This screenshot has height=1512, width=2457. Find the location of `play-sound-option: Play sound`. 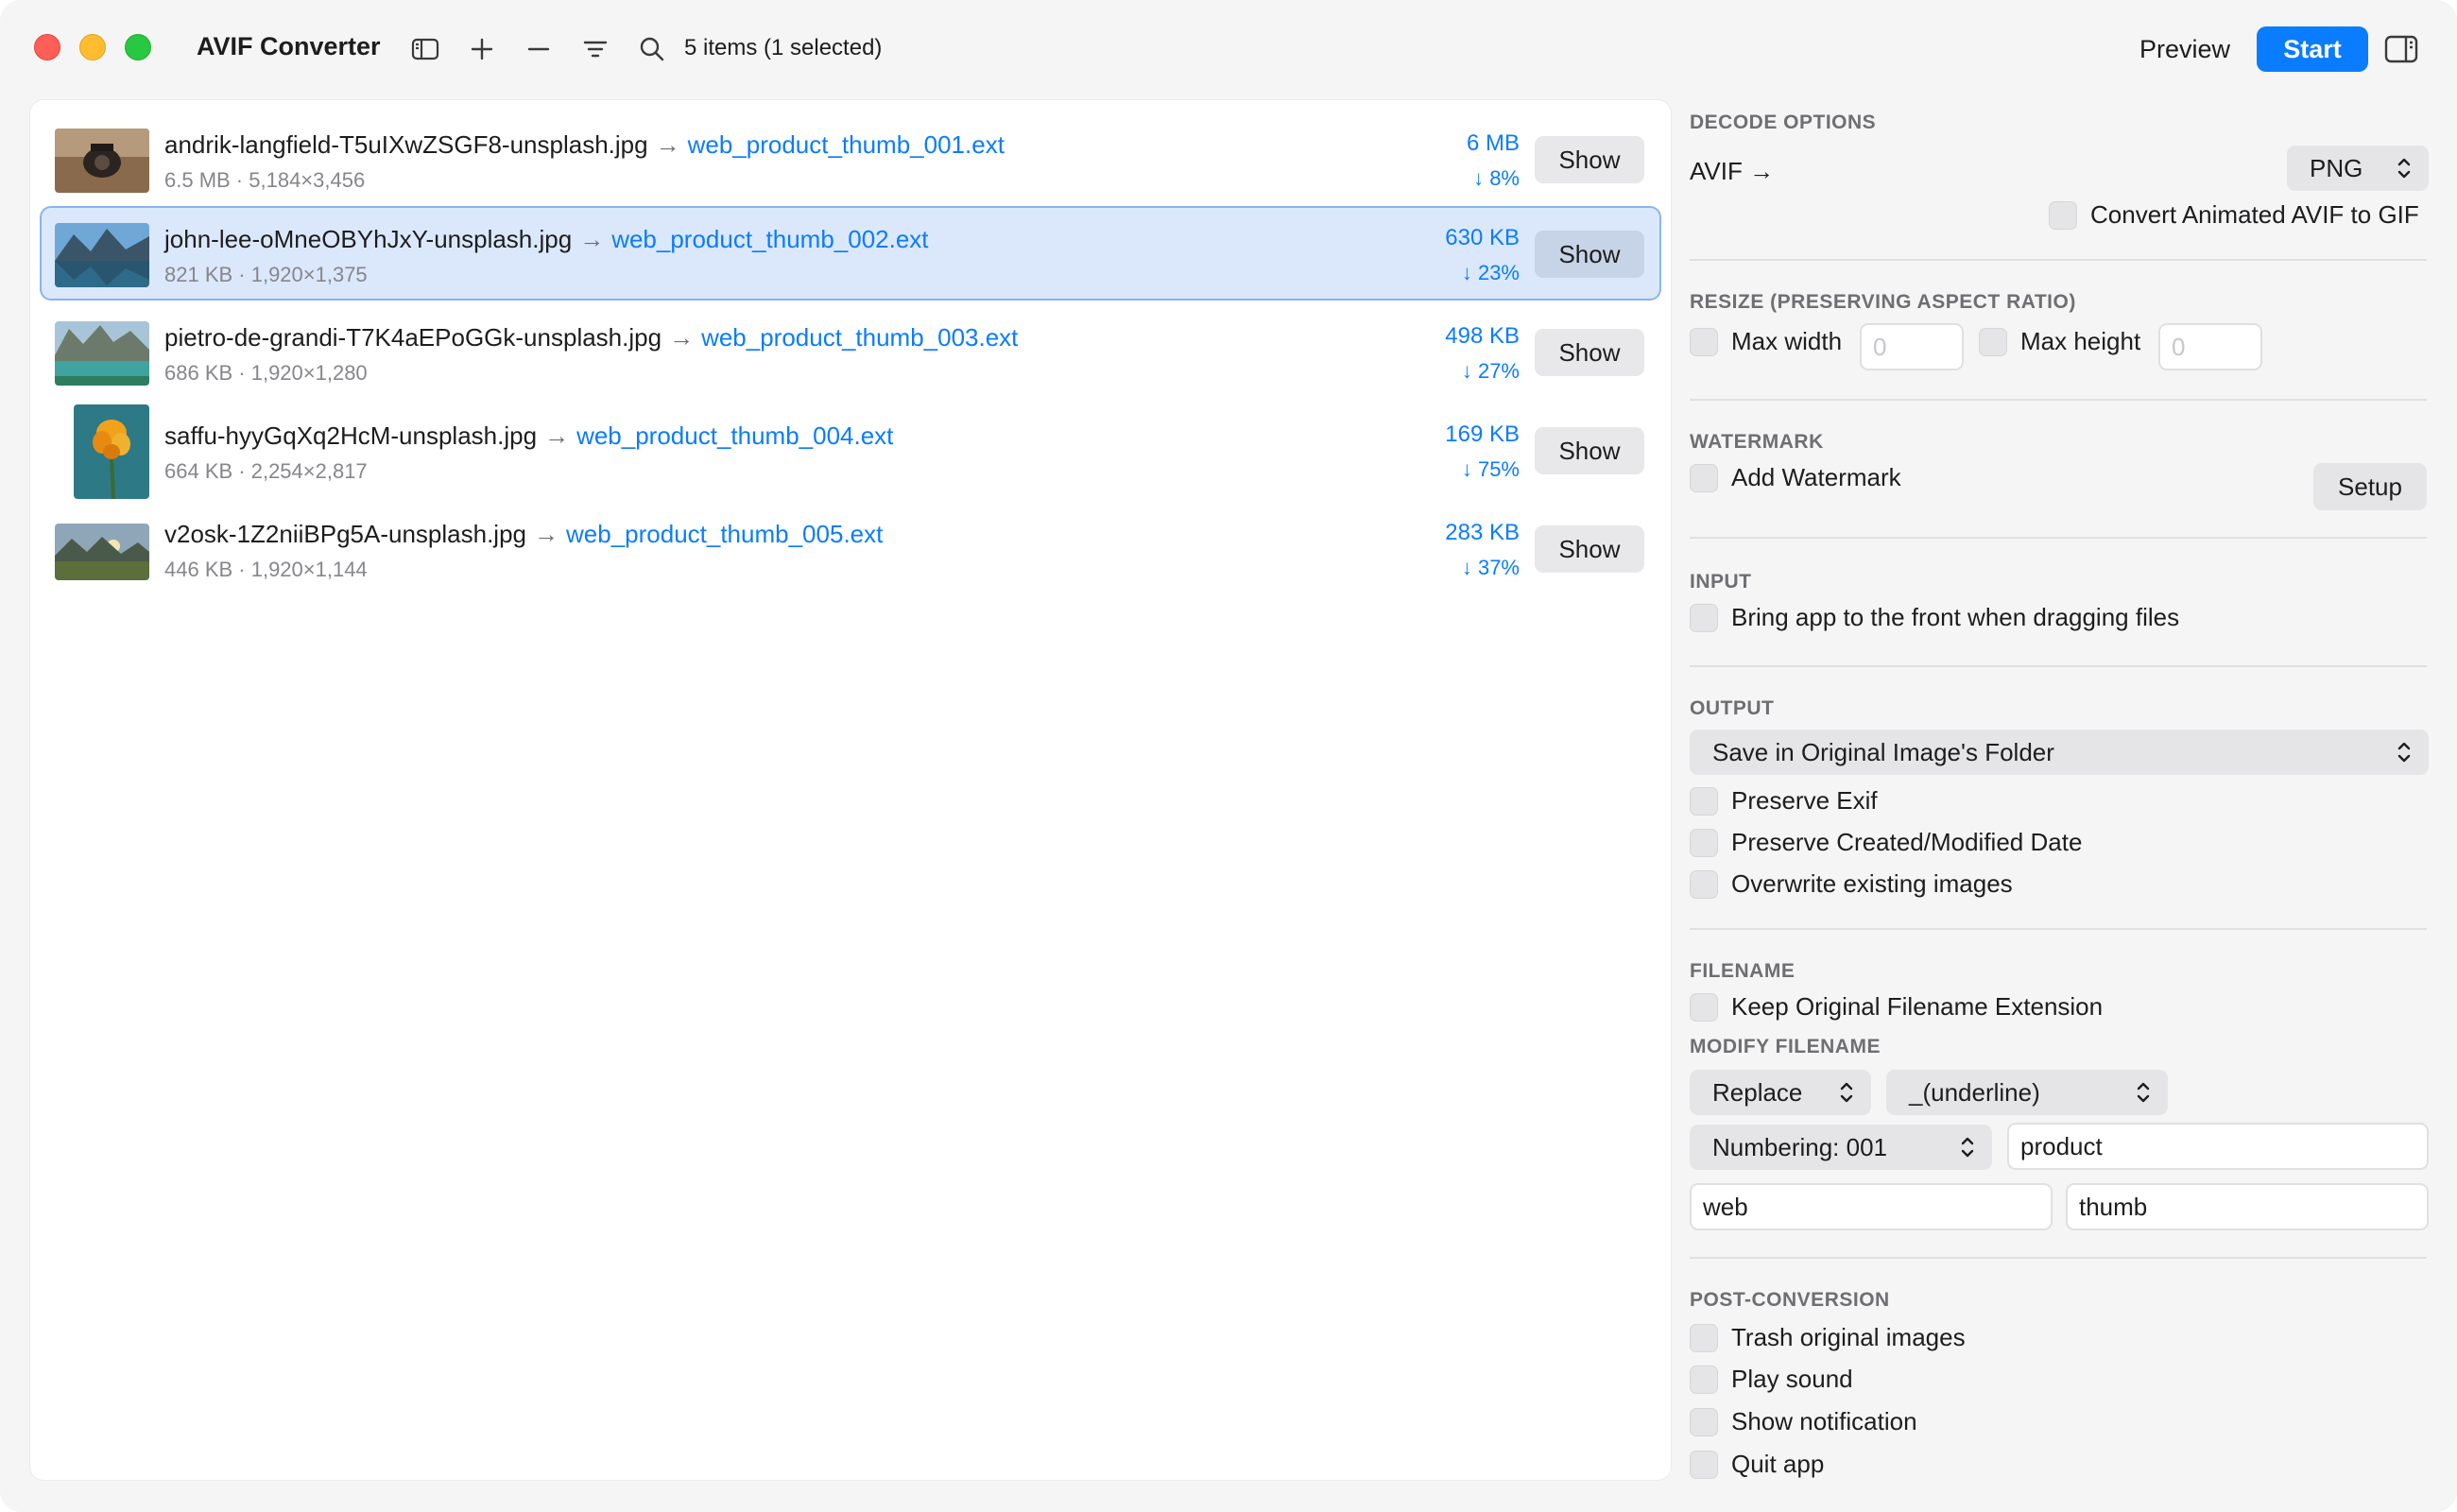

play-sound-option: Play sound is located at coordinates (1771, 1379).